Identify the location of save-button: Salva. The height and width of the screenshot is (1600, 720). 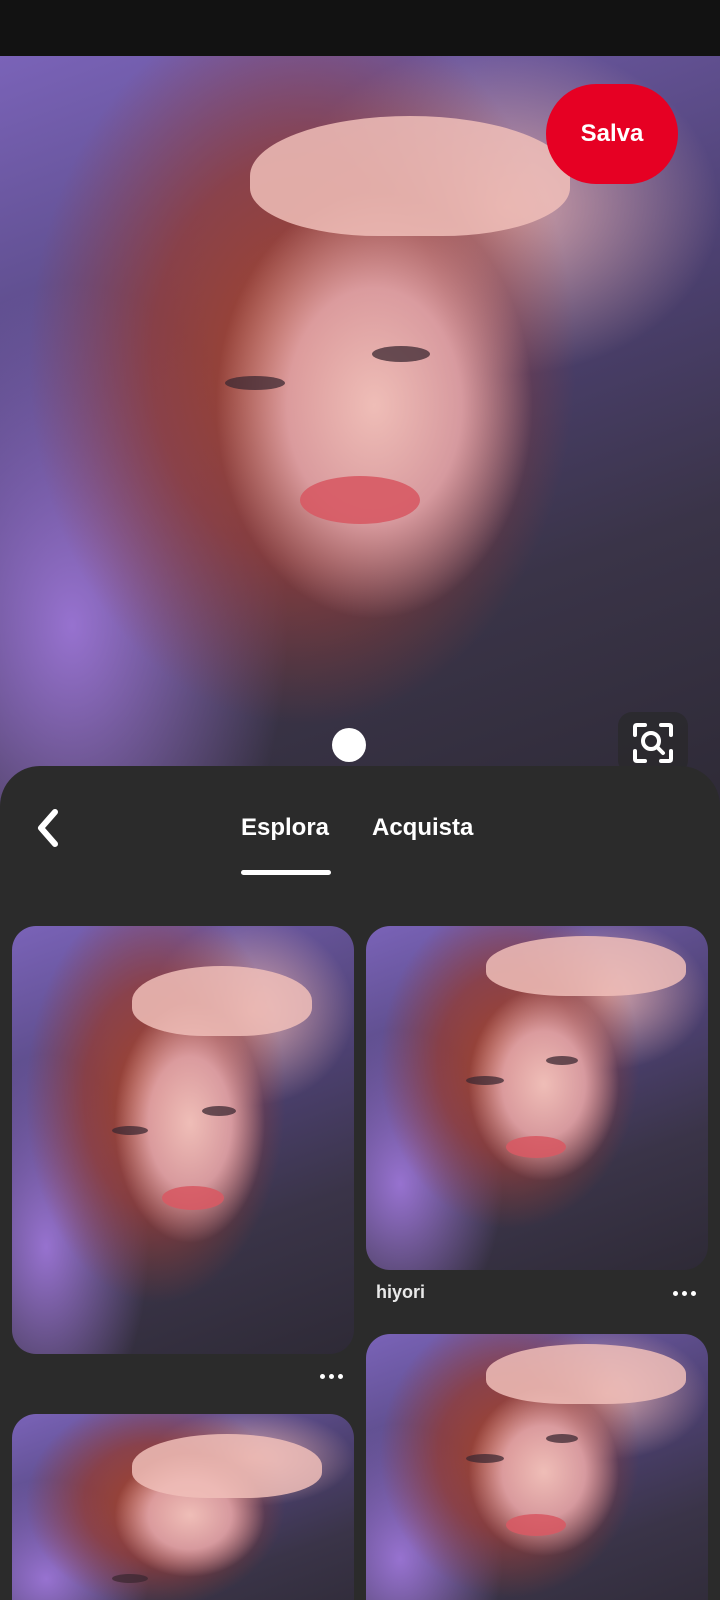
(612, 134).